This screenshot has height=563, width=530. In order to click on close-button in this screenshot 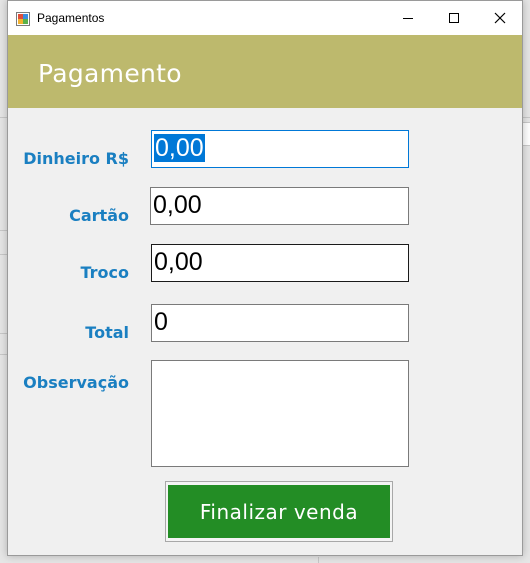, I will do `click(500, 18)`.